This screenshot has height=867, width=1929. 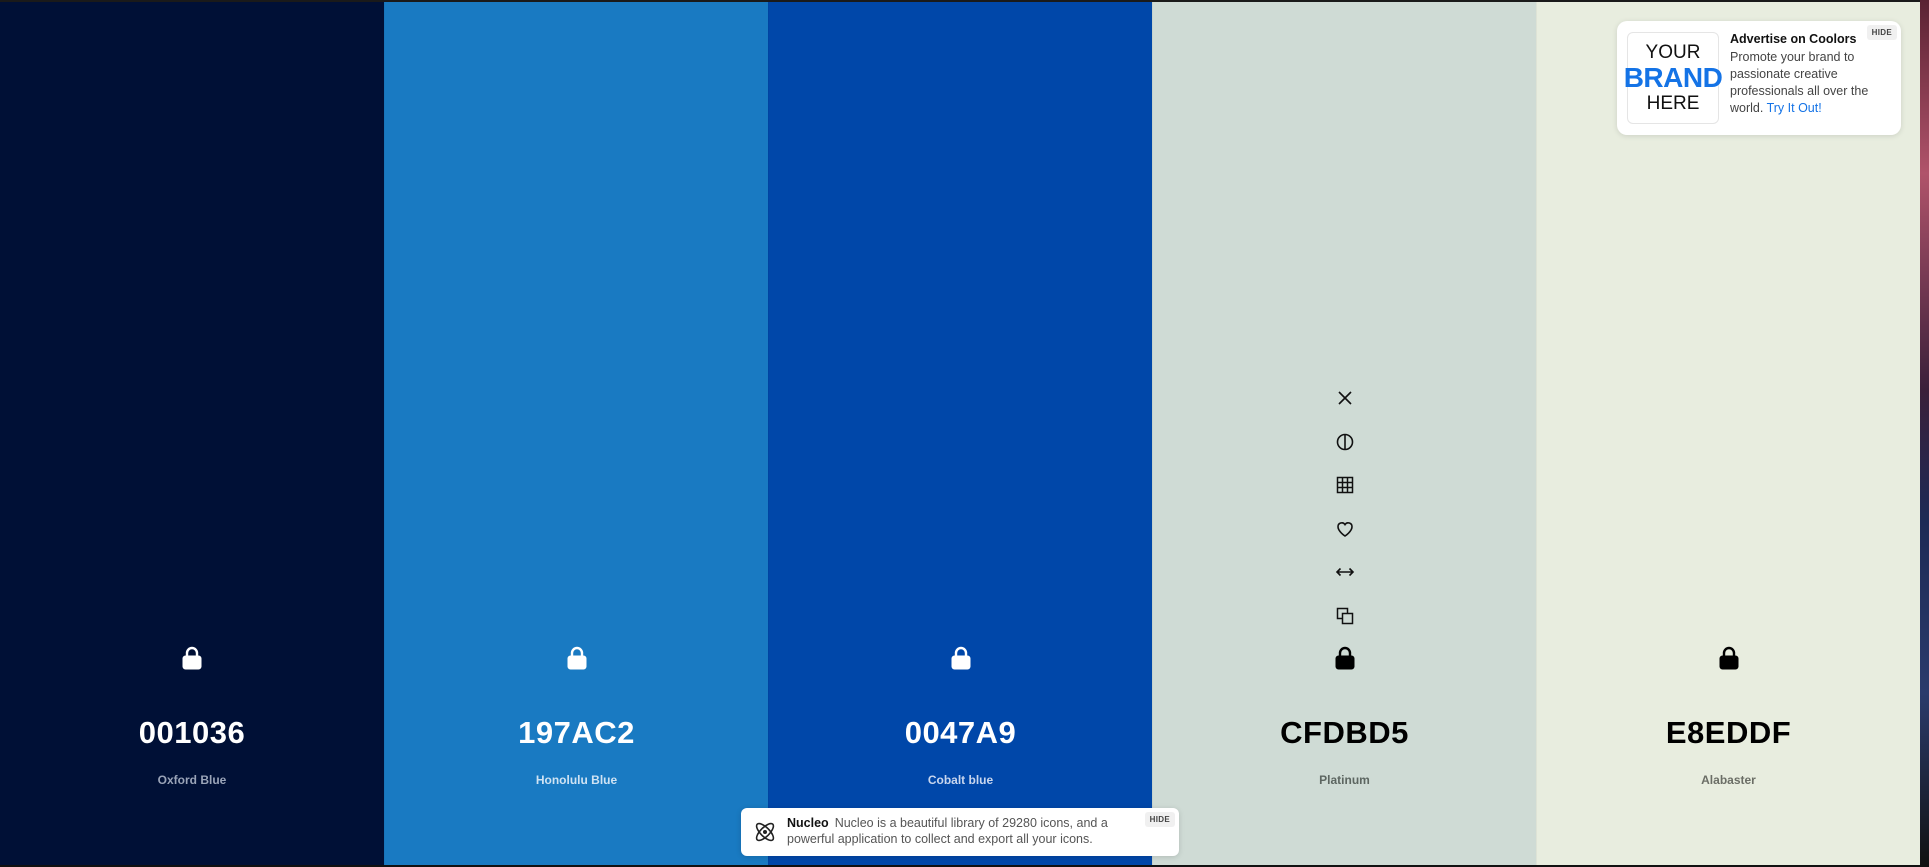 I want to click on ad-logo-line1: YOUR, so click(x=1673, y=52).